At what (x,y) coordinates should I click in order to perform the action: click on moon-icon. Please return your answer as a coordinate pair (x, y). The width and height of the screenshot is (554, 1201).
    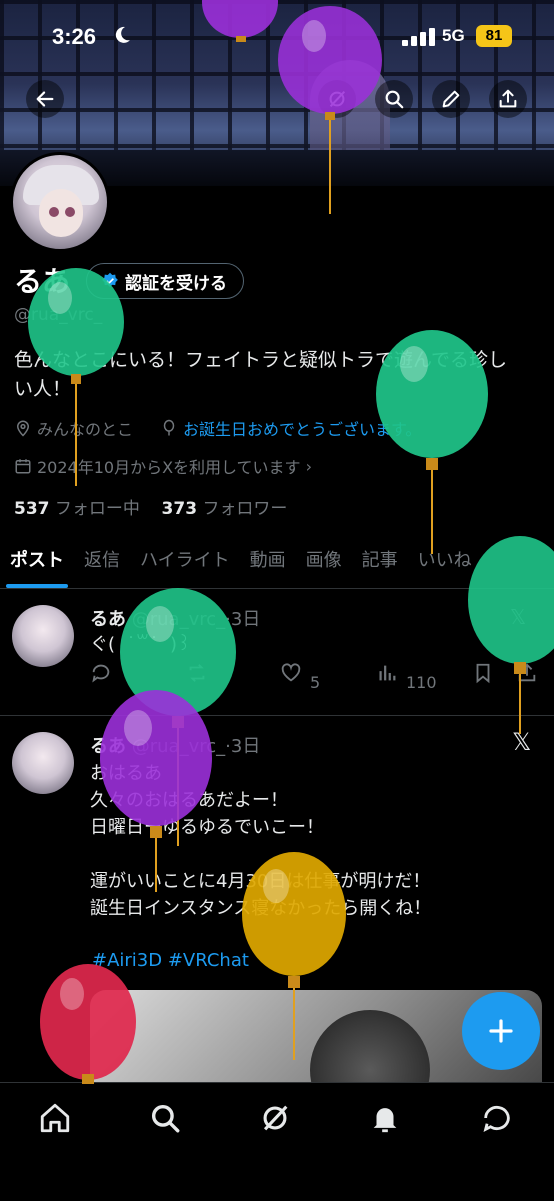
    Looking at the image, I should click on (122, 34).